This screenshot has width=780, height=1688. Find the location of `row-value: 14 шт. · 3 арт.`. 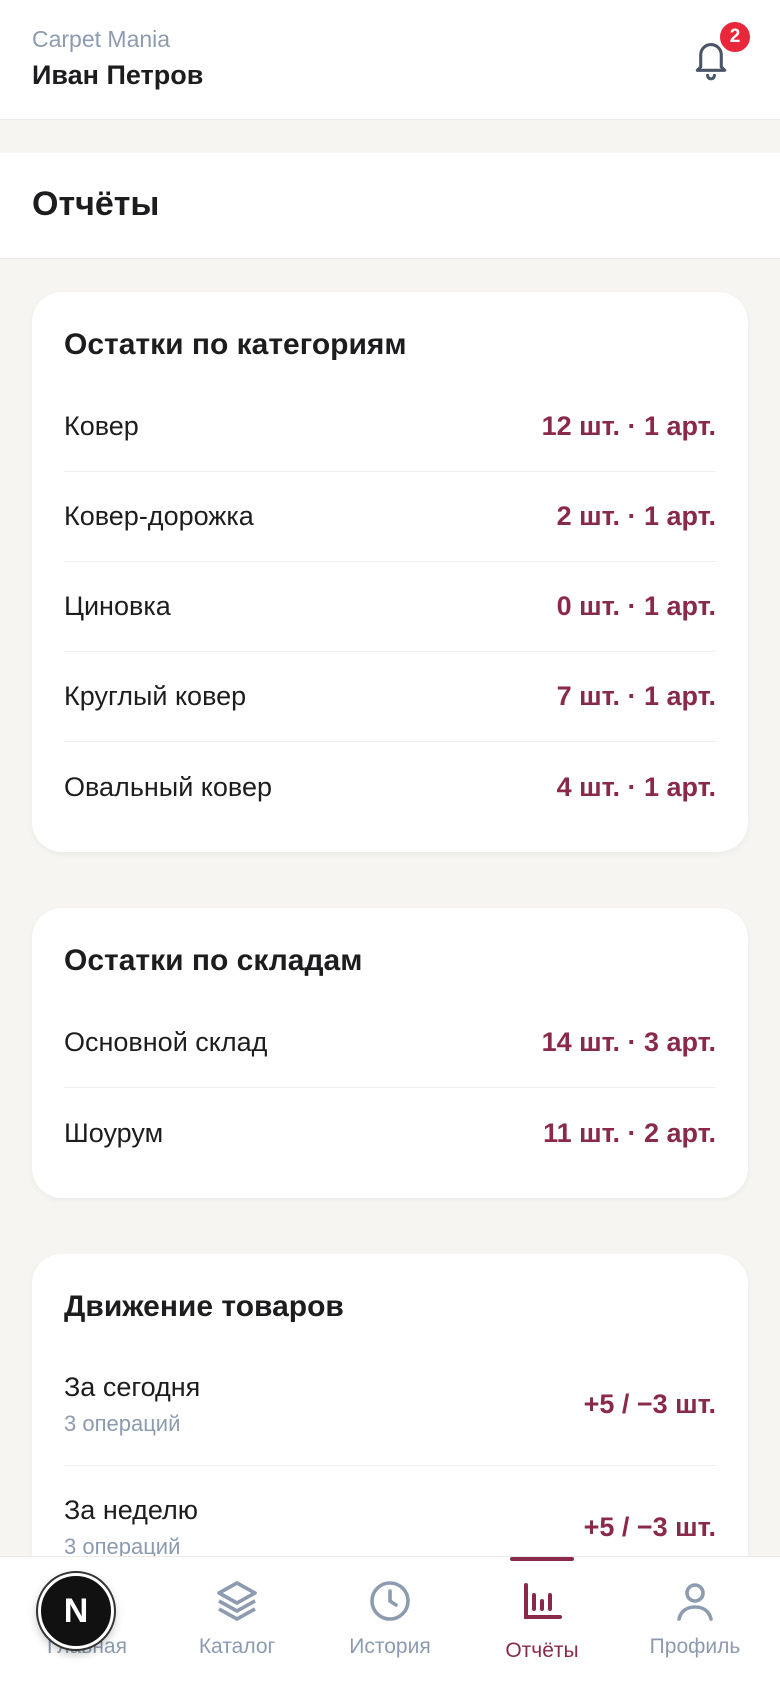

row-value: 14 шт. · 3 арт. is located at coordinates (628, 1042).